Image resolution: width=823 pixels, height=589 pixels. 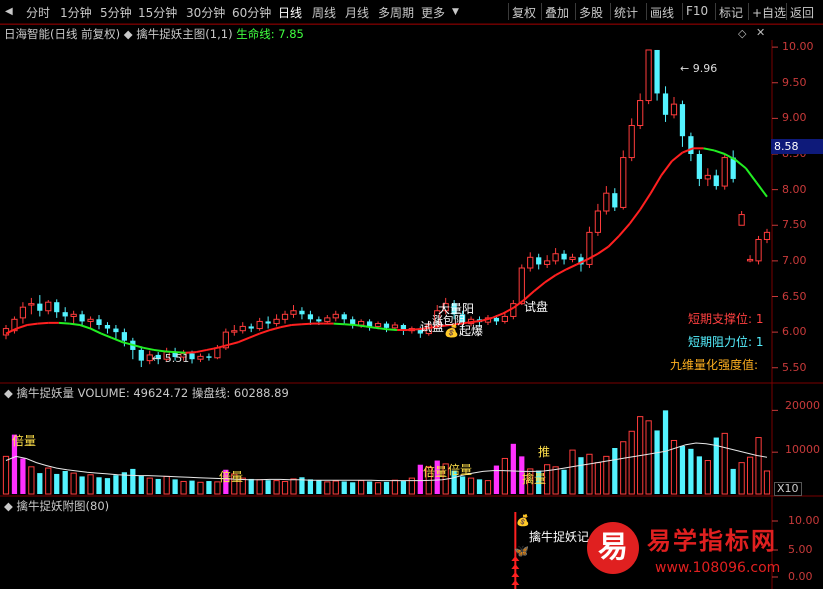 What do you see at coordinates (800, 576) in the screenshot?
I see `sub-axis-0: 0.00` at bounding box center [800, 576].